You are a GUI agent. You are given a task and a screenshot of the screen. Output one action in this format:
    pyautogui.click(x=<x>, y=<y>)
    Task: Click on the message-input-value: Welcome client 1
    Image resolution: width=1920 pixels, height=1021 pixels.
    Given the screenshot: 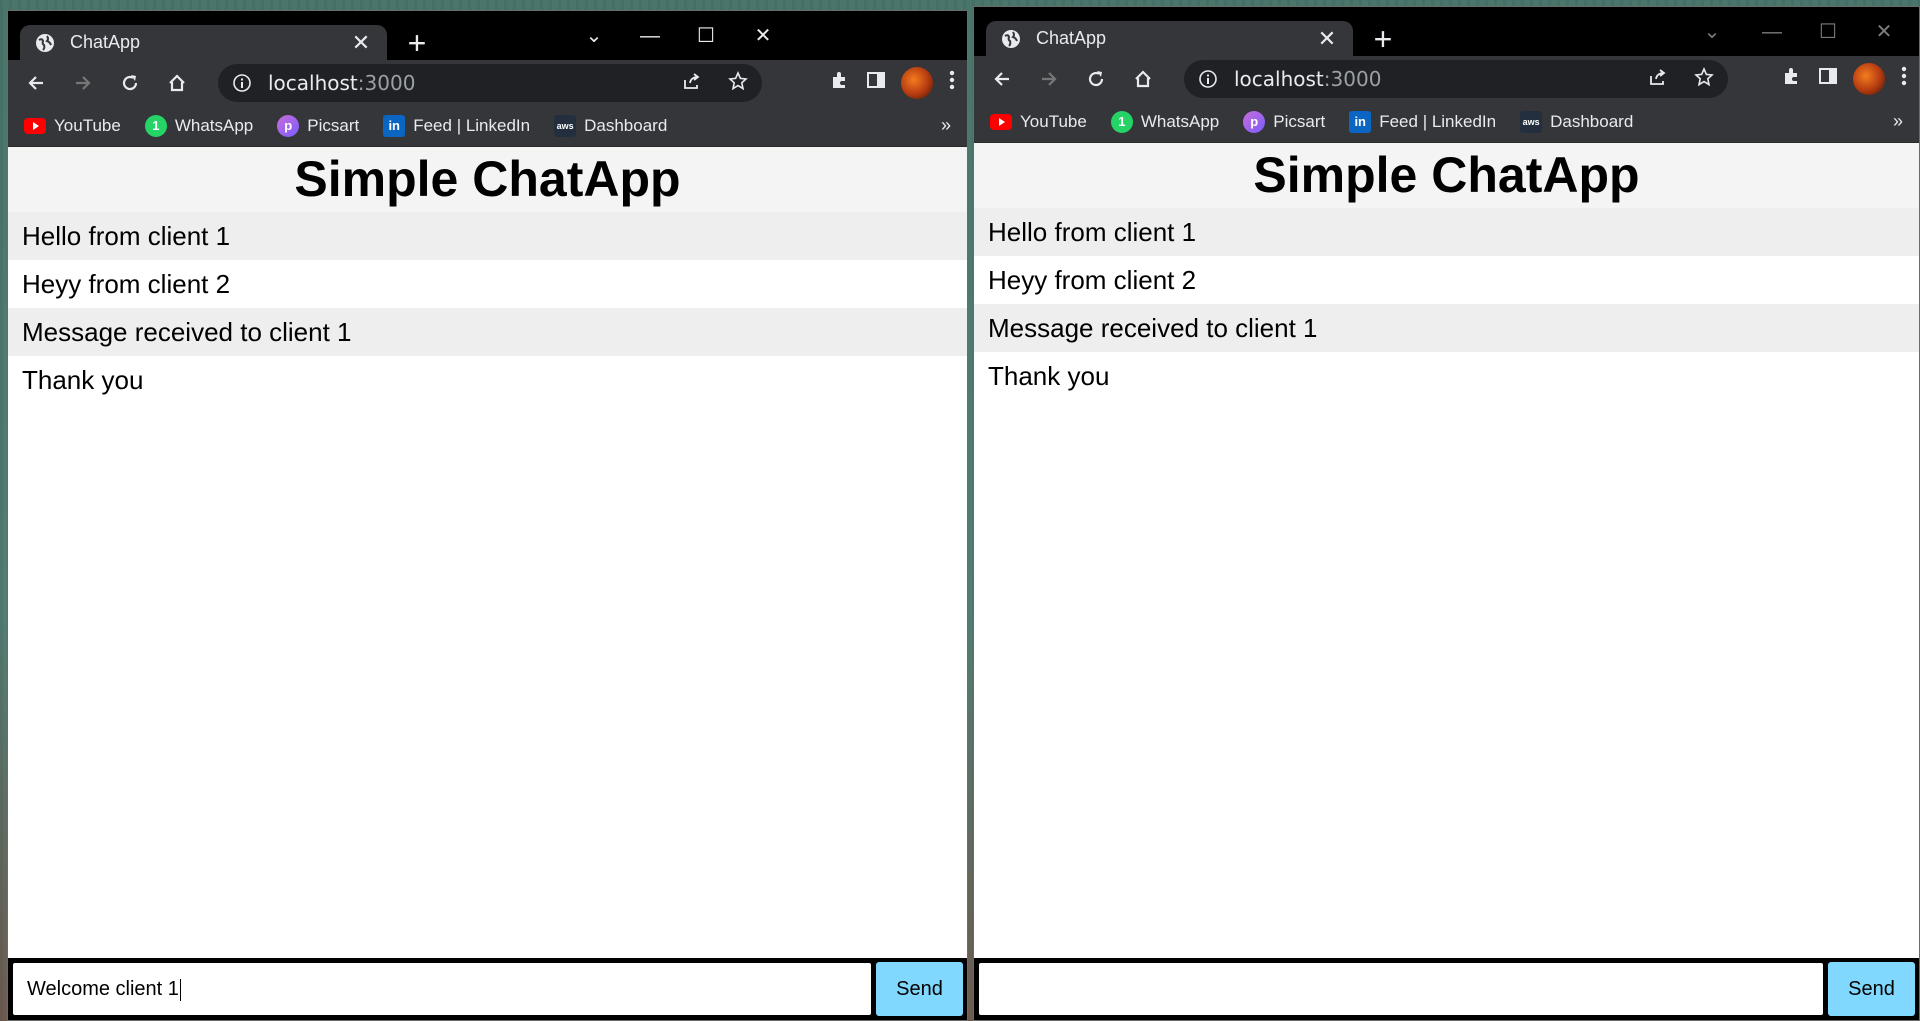 What is the action you would take?
    pyautogui.click(x=103, y=989)
    